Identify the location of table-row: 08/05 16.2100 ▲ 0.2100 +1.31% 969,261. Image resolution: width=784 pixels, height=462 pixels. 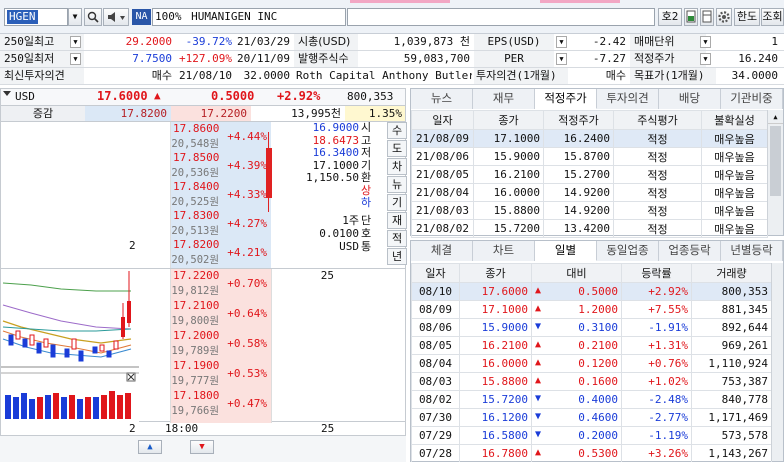
(591, 345).